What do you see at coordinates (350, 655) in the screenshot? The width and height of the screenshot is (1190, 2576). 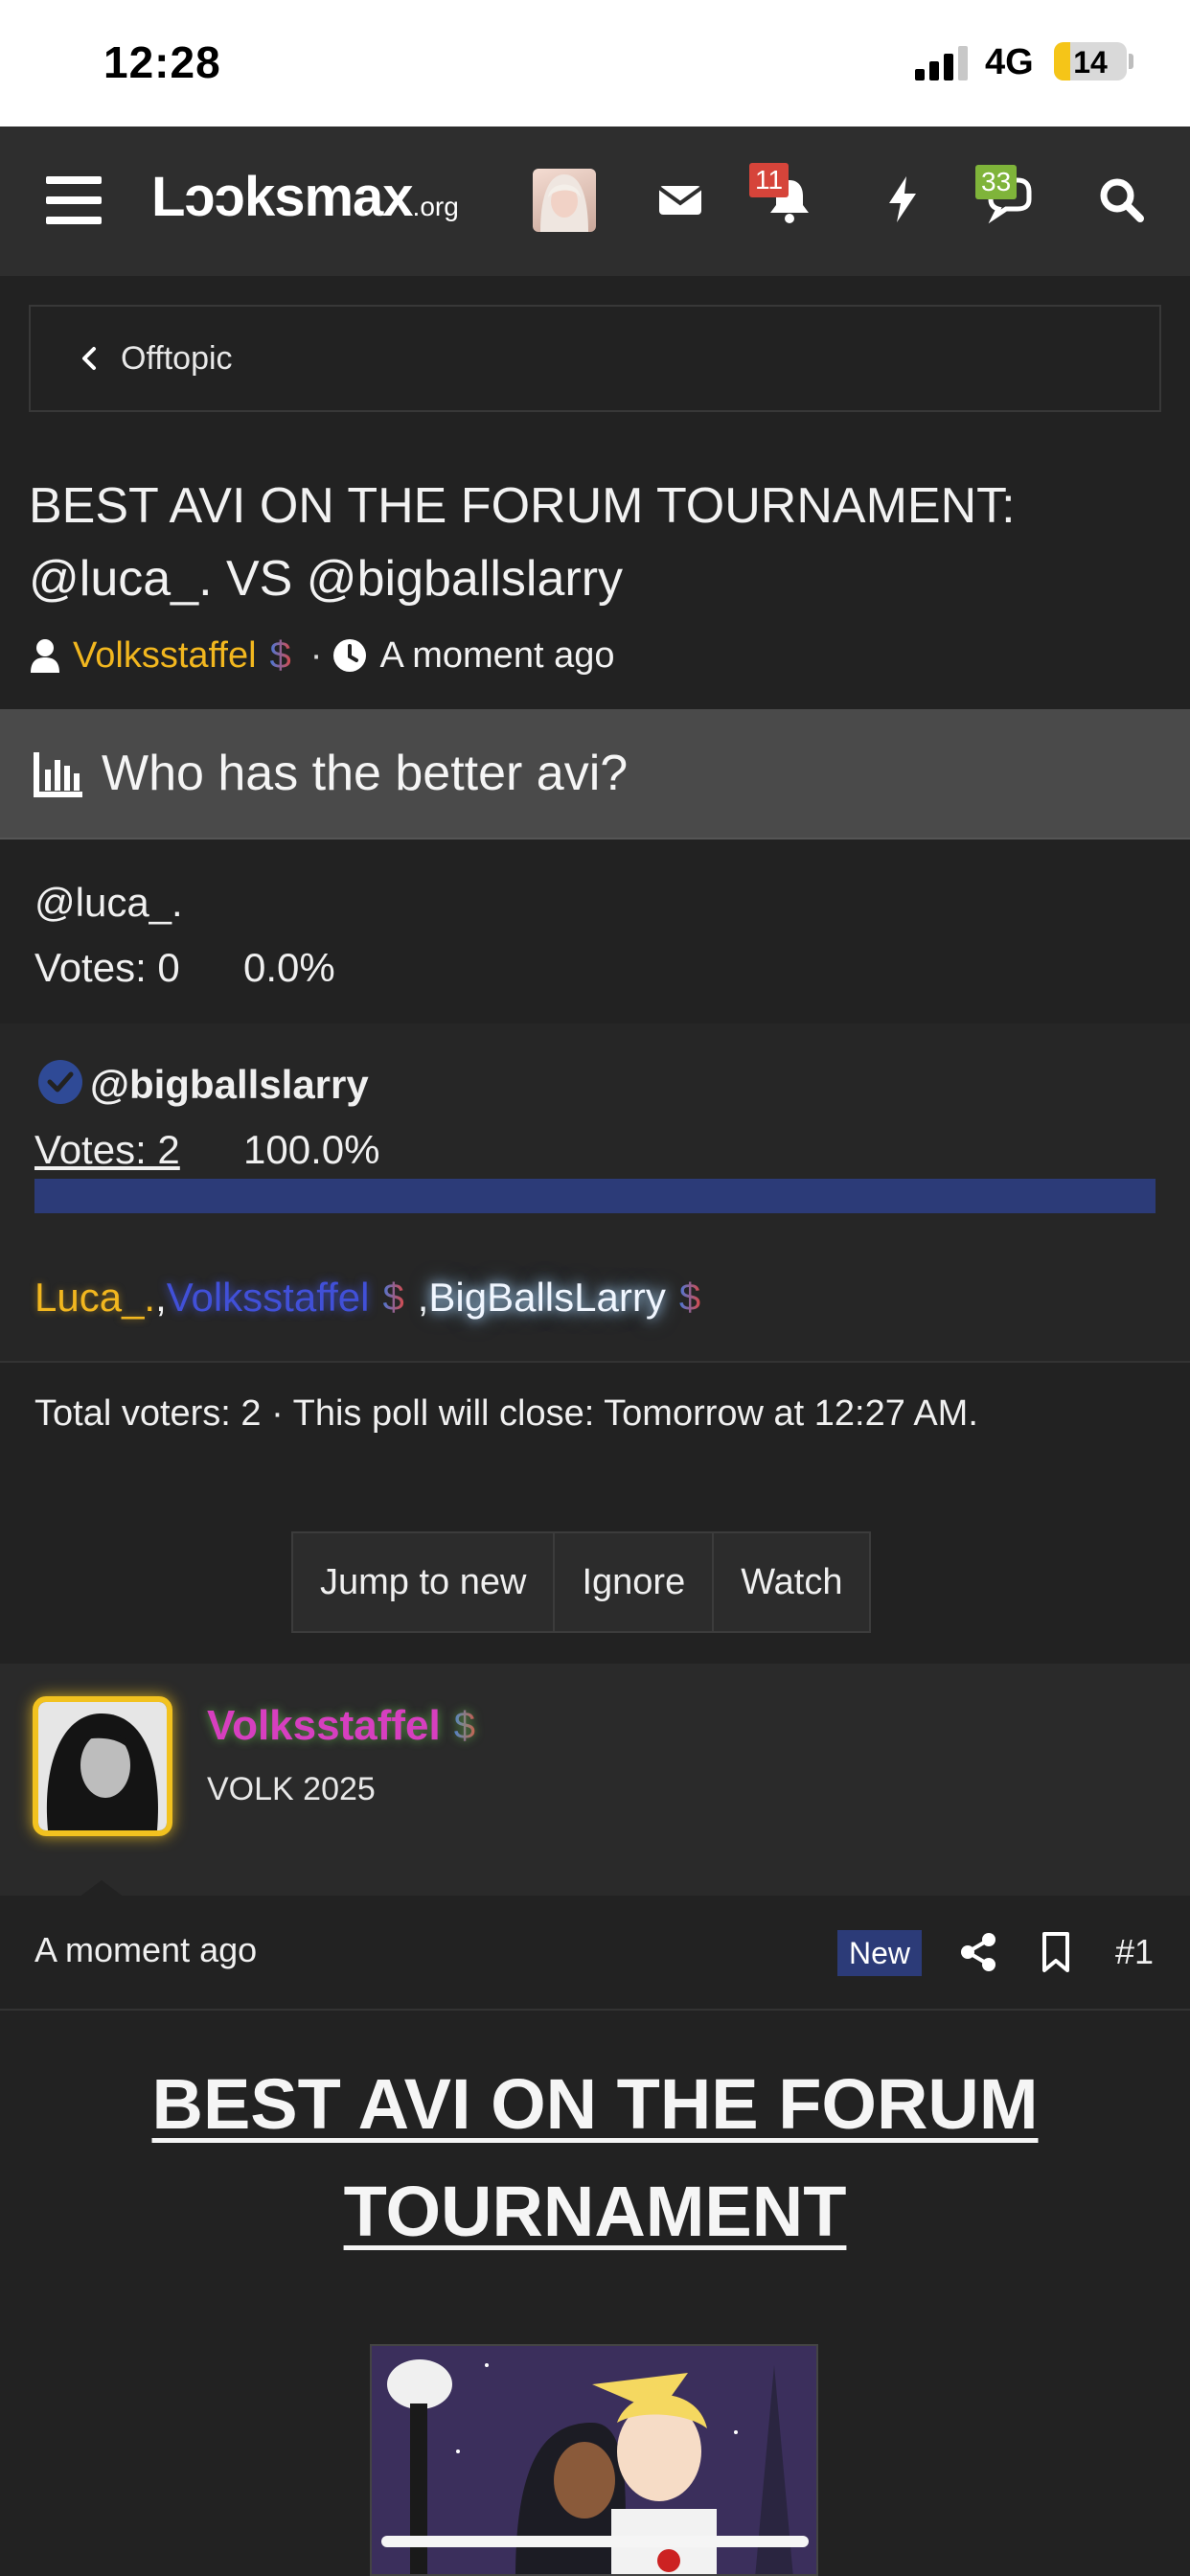 I see `clock-icon` at bounding box center [350, 655].